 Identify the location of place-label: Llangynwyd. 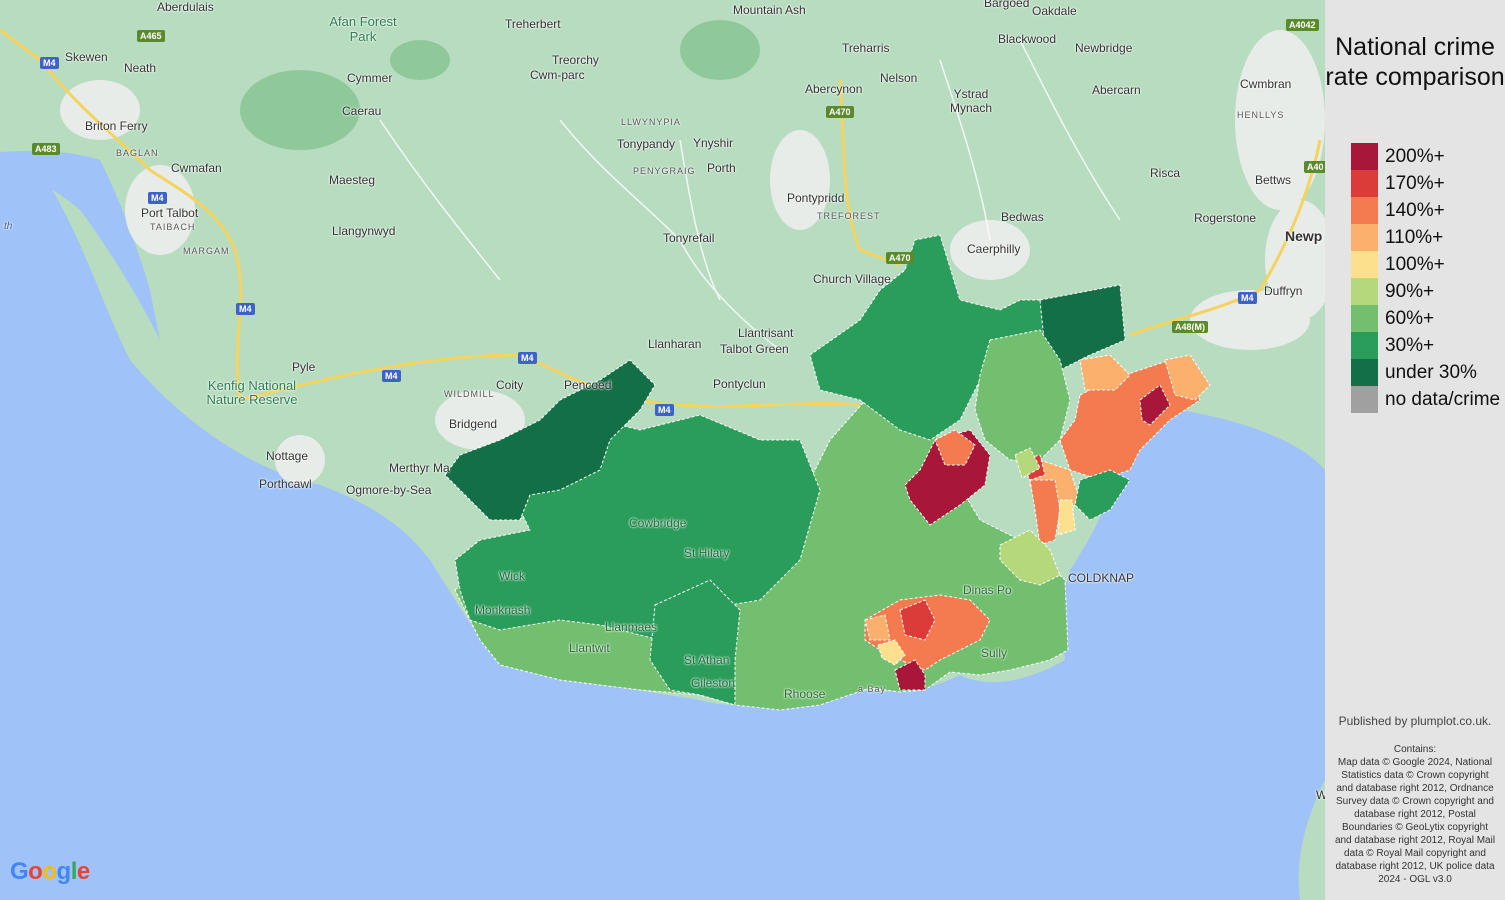
(364, 231).